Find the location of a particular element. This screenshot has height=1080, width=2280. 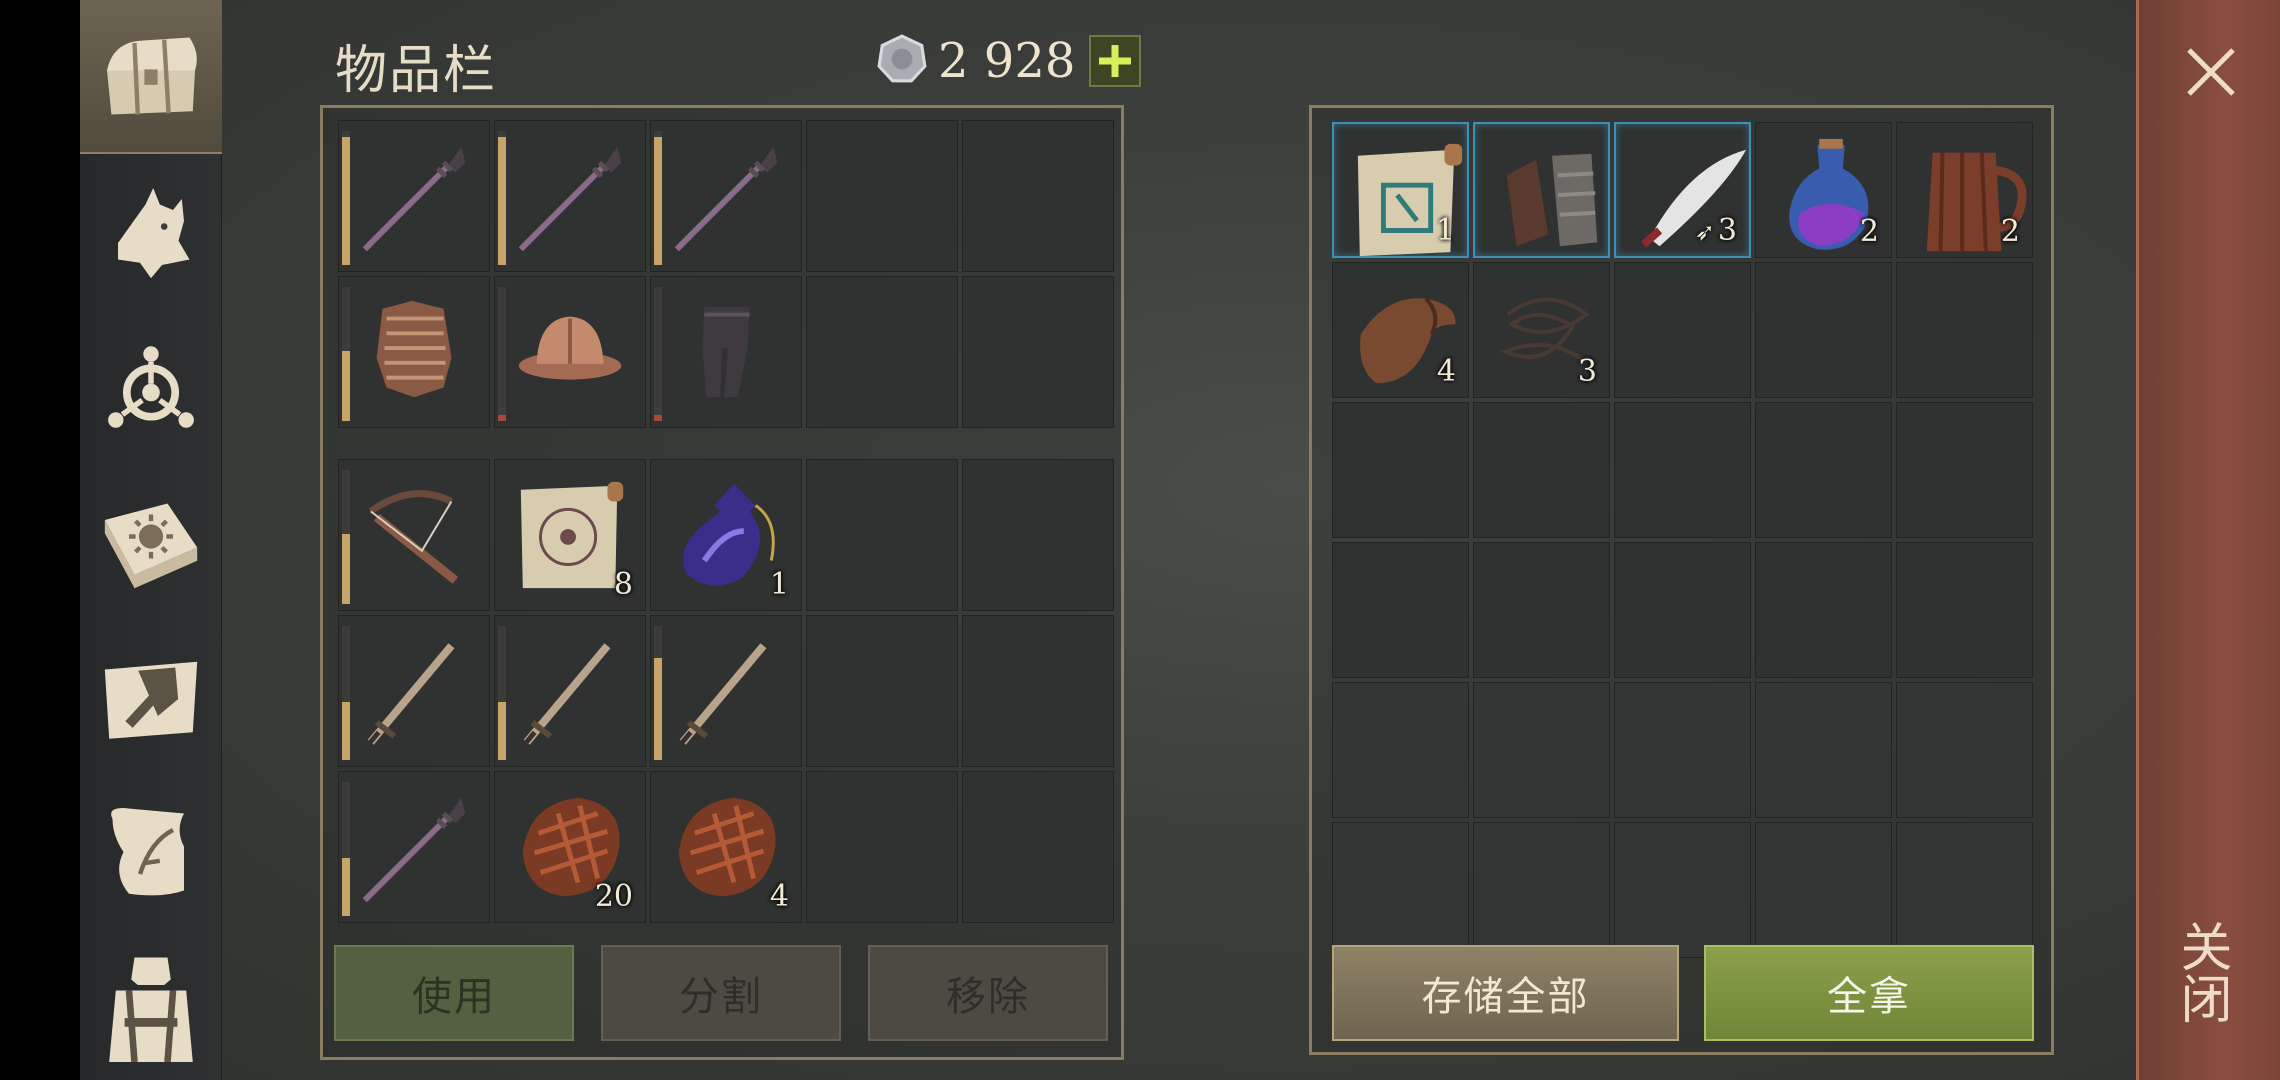

item-slot: 3 is located at coordinates (1541, 330).